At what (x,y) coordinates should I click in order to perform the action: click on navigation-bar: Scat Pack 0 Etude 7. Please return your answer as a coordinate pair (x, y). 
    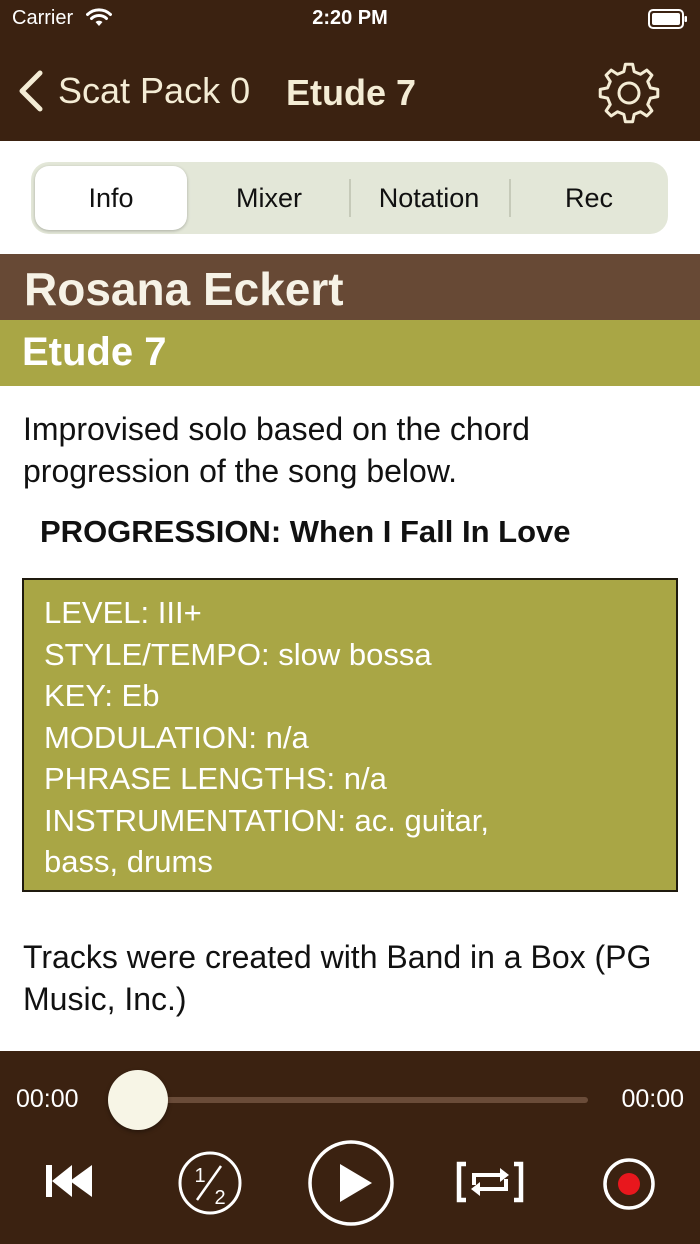
    Looking at the image, I should click on (350, 90).